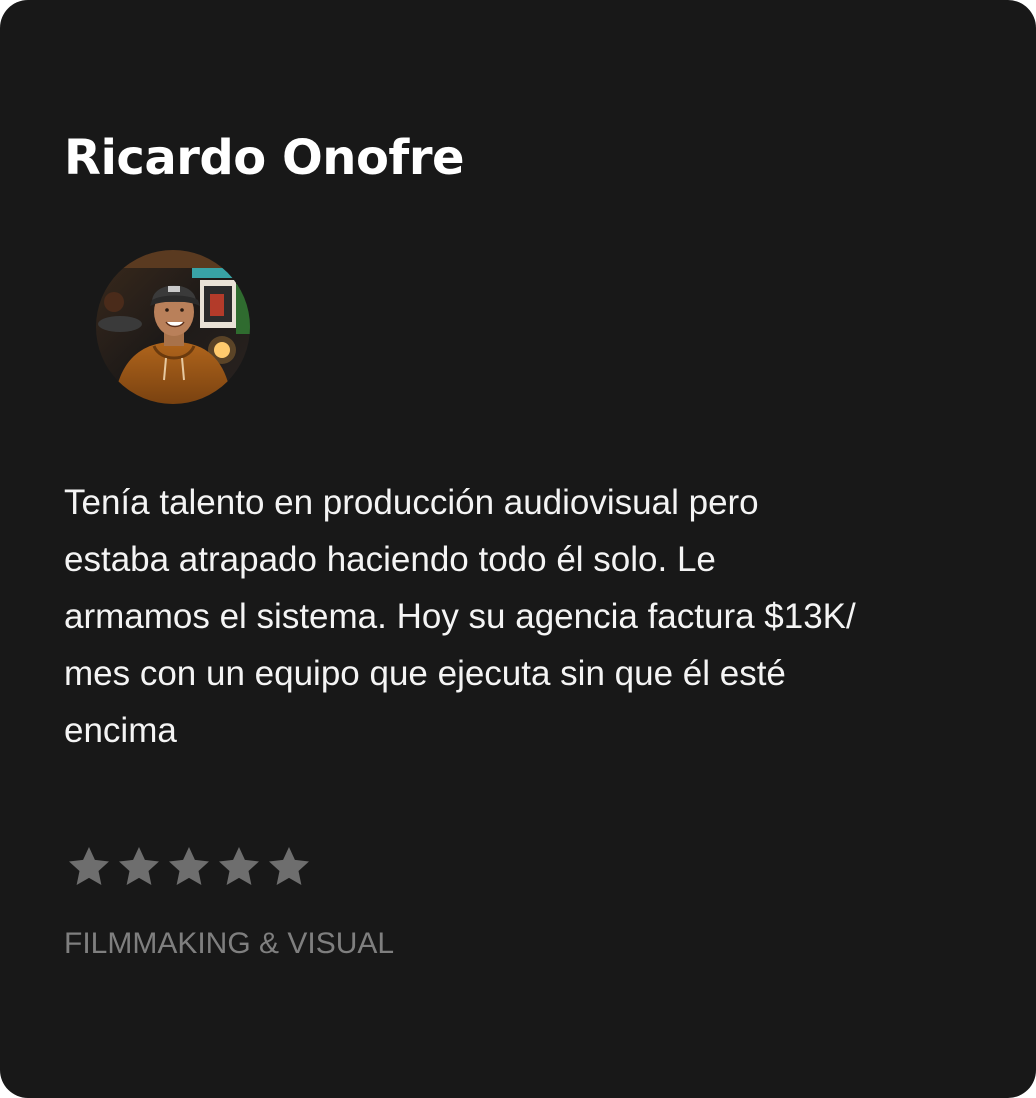 Image resolution: width=1036 pixels, height=1098 pixels. I want to click on star-rating, so click(189, 867).